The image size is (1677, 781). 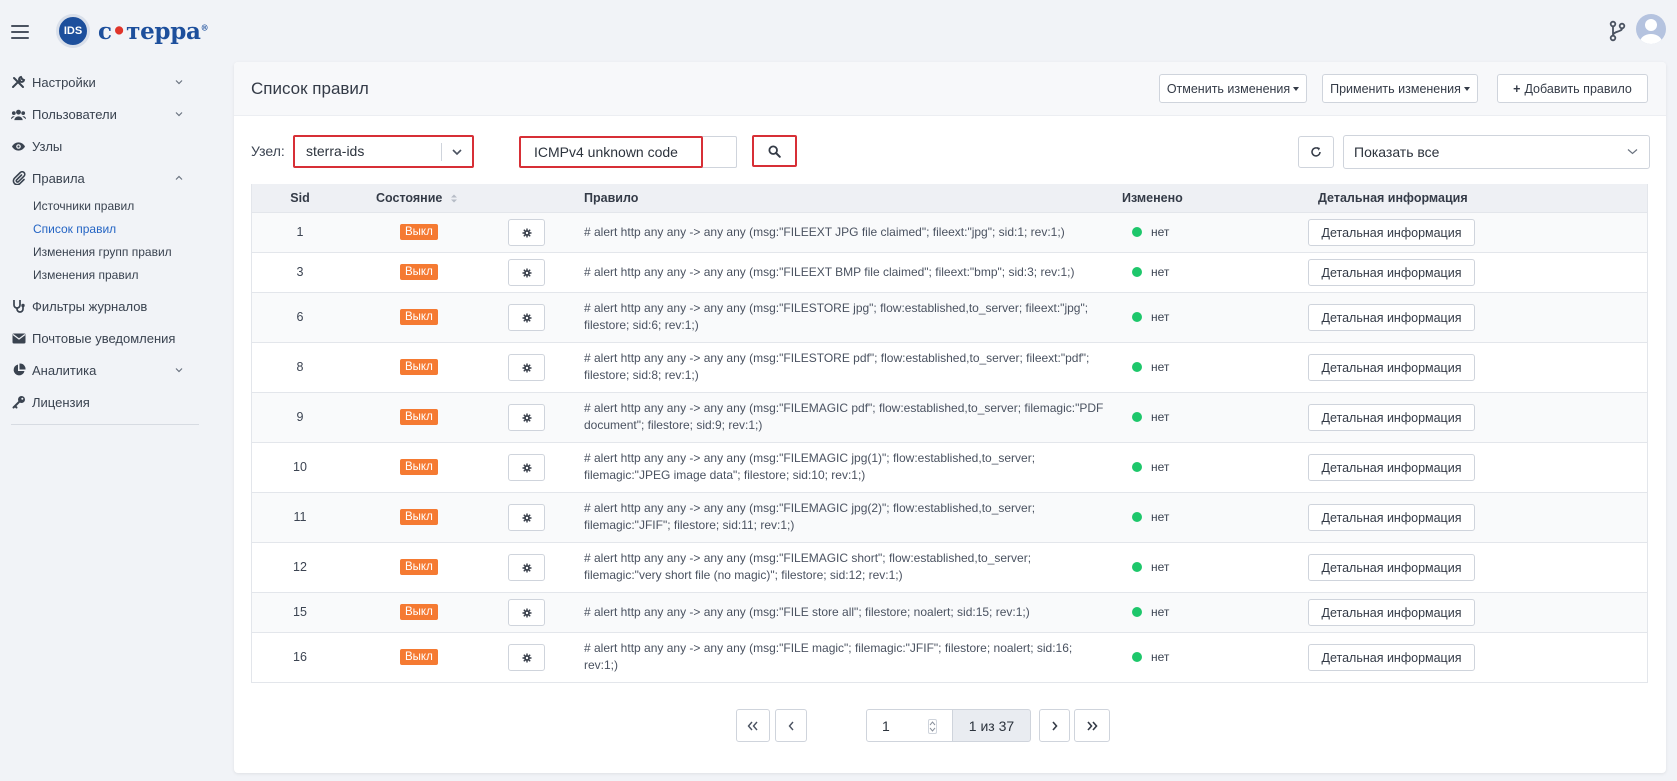 I want to click on plus-icon: +, so click(x=1517, y=88).